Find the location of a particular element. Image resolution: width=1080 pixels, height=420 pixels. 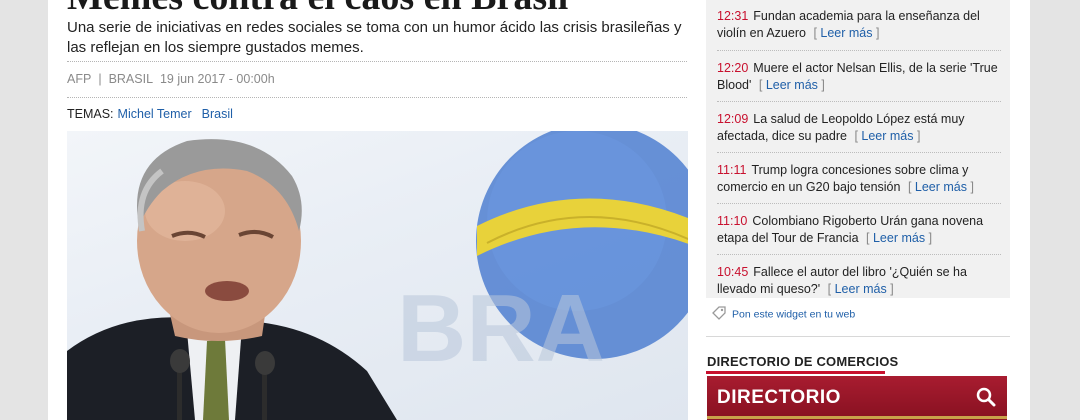

directory-heading: DIRECTORIO DE COMERCIOS is located at coordinates (803, 361).